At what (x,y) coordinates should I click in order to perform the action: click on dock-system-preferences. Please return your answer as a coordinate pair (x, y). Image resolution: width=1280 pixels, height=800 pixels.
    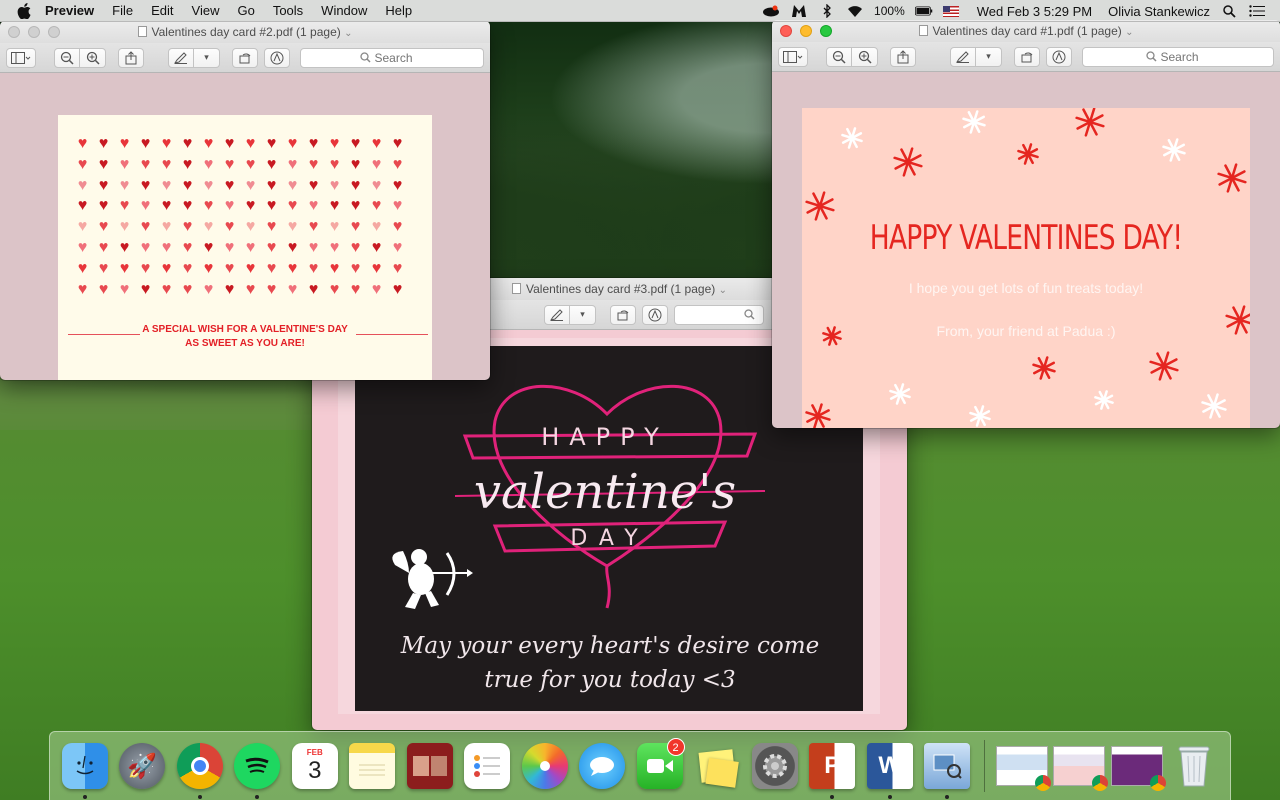
    Looking at the image, I should click on (775, 766).